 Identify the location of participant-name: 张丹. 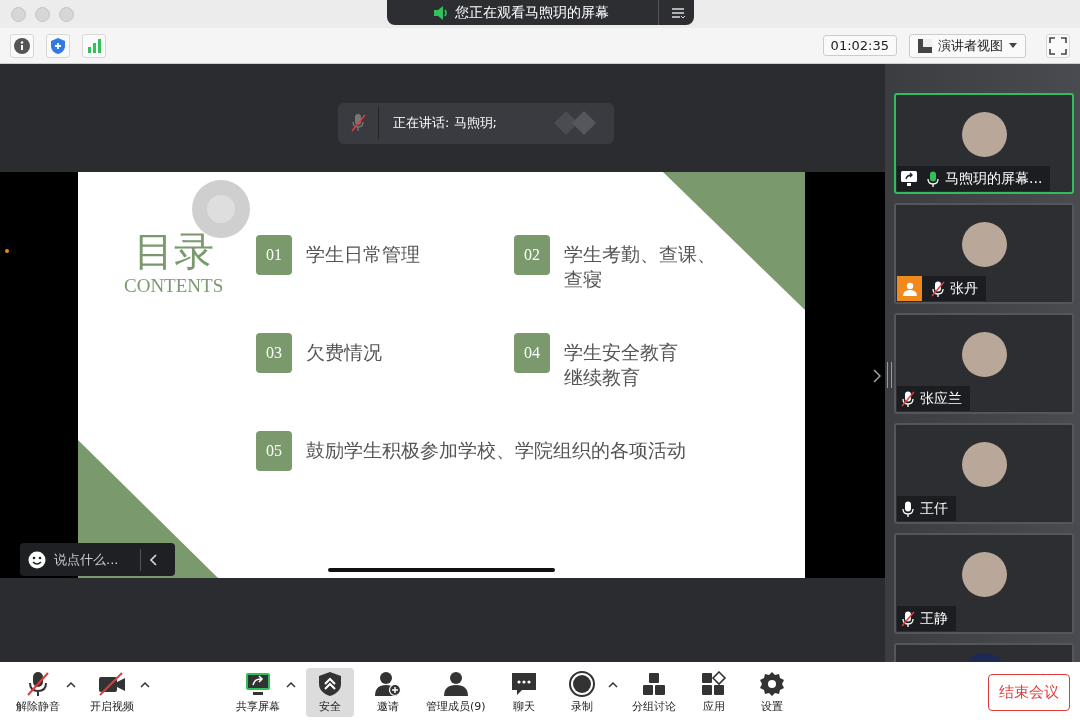
(964, 288).